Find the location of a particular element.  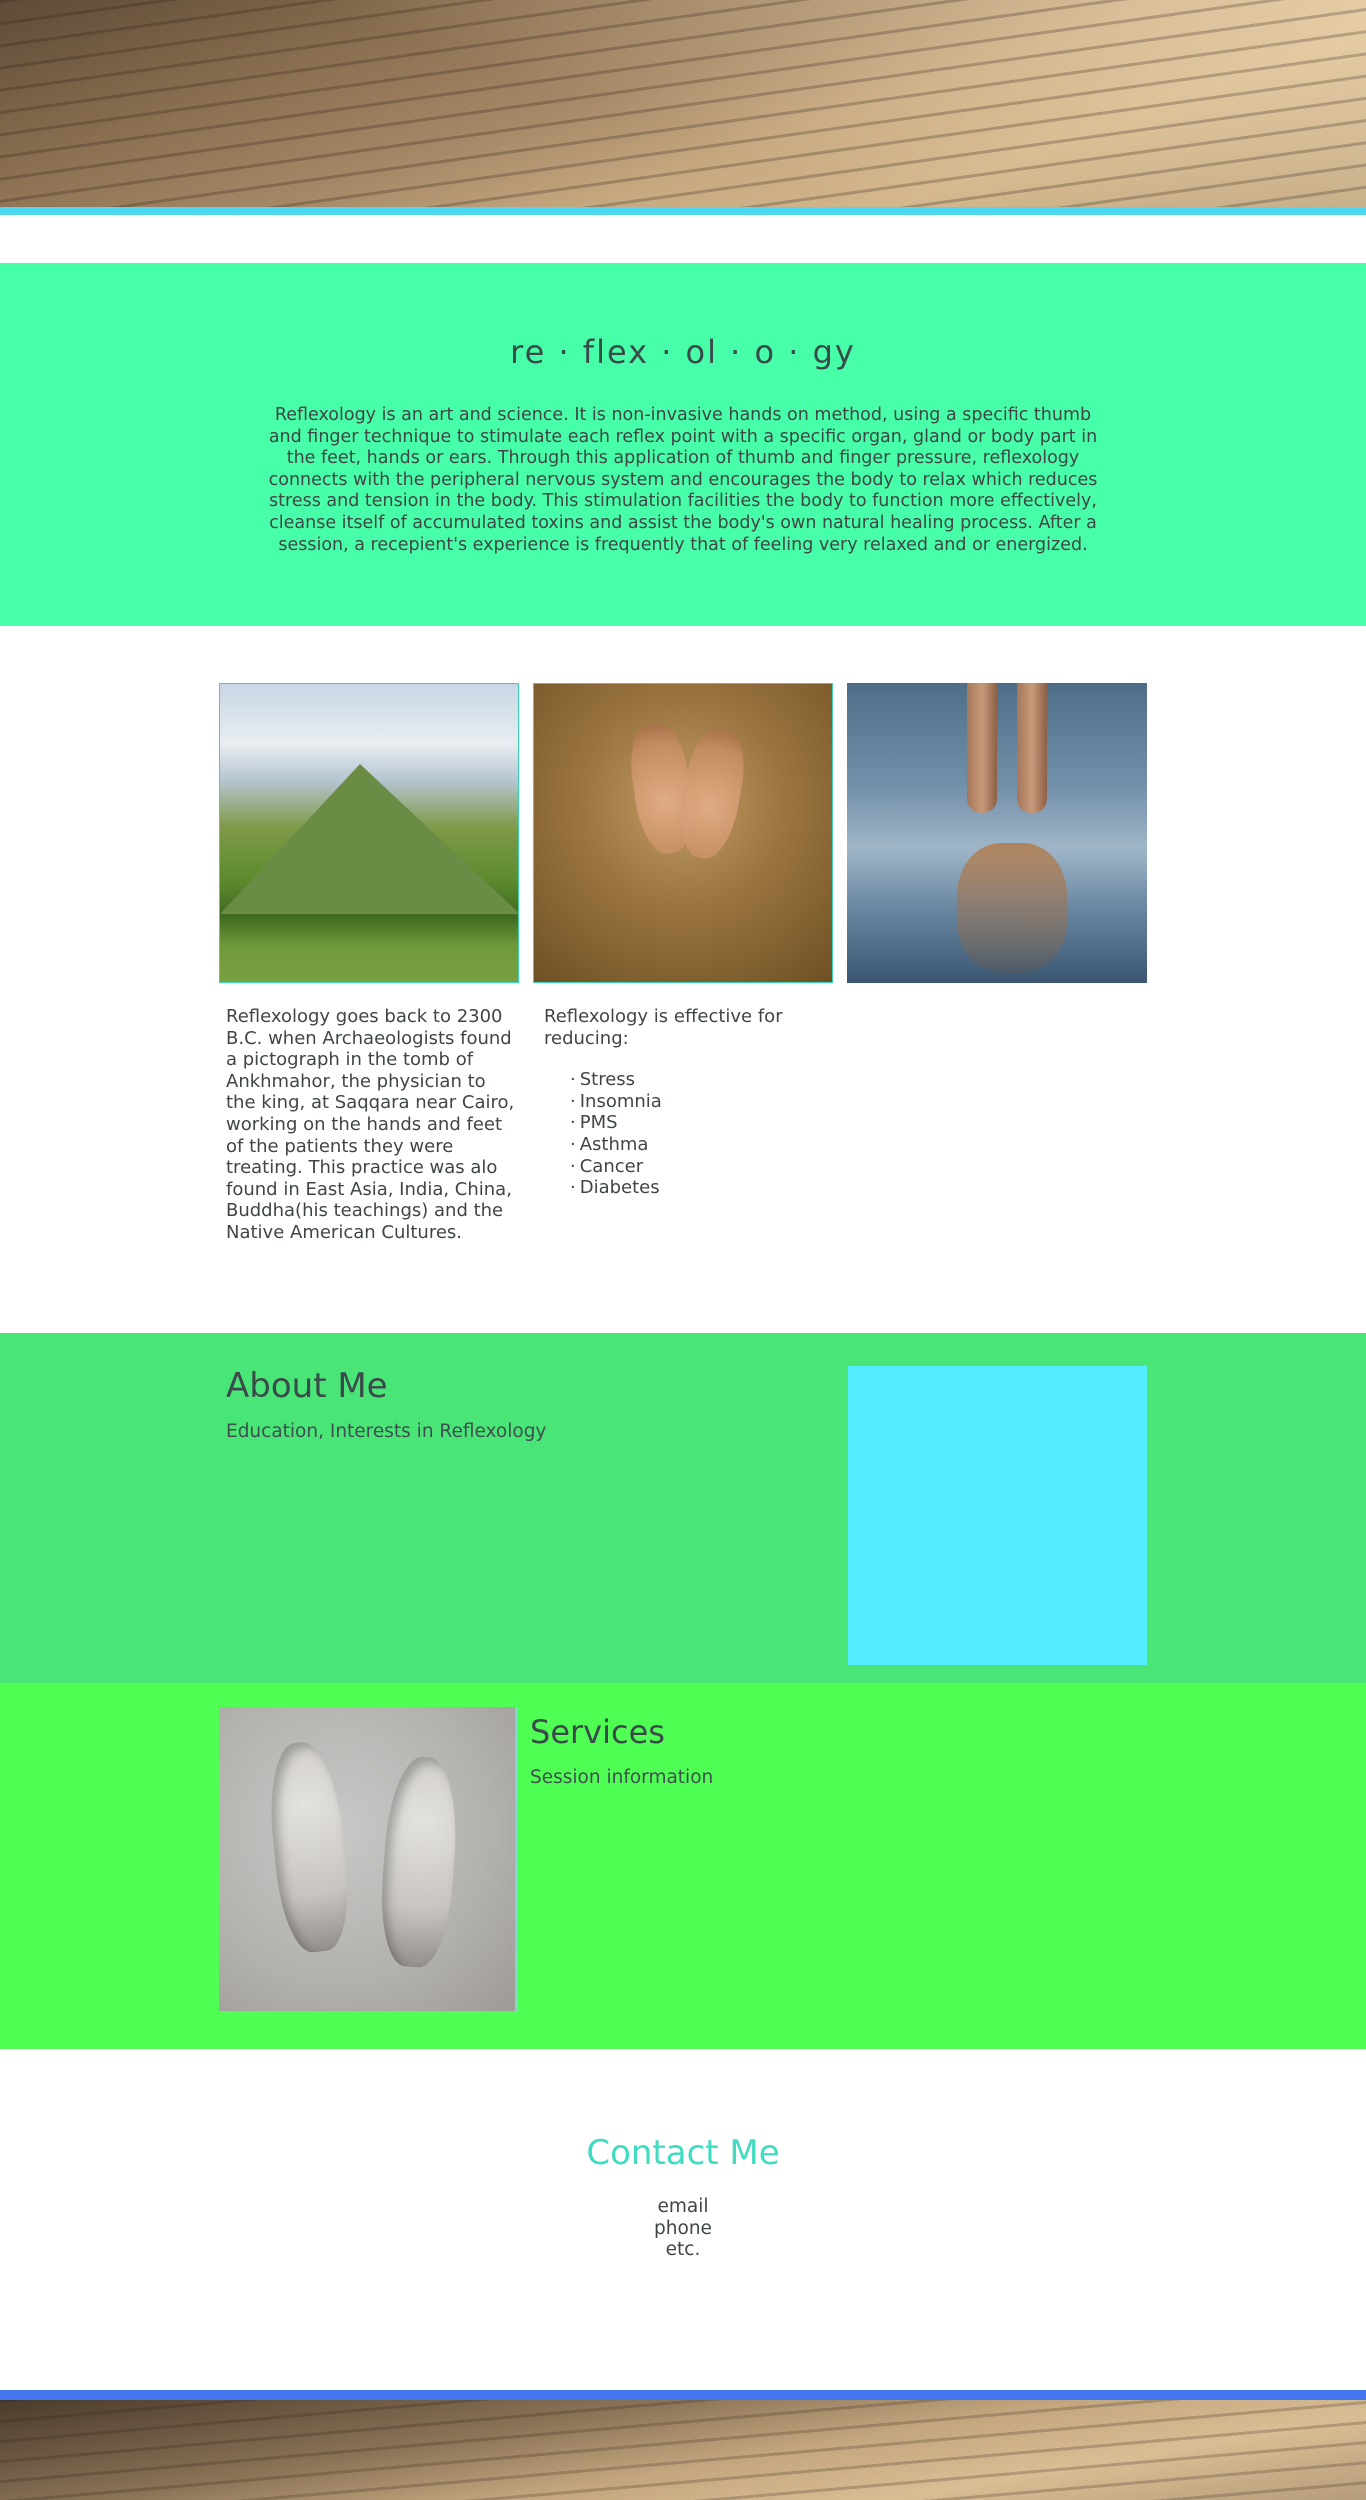

contact-other: etc. is located at coordinates (683, 2249).